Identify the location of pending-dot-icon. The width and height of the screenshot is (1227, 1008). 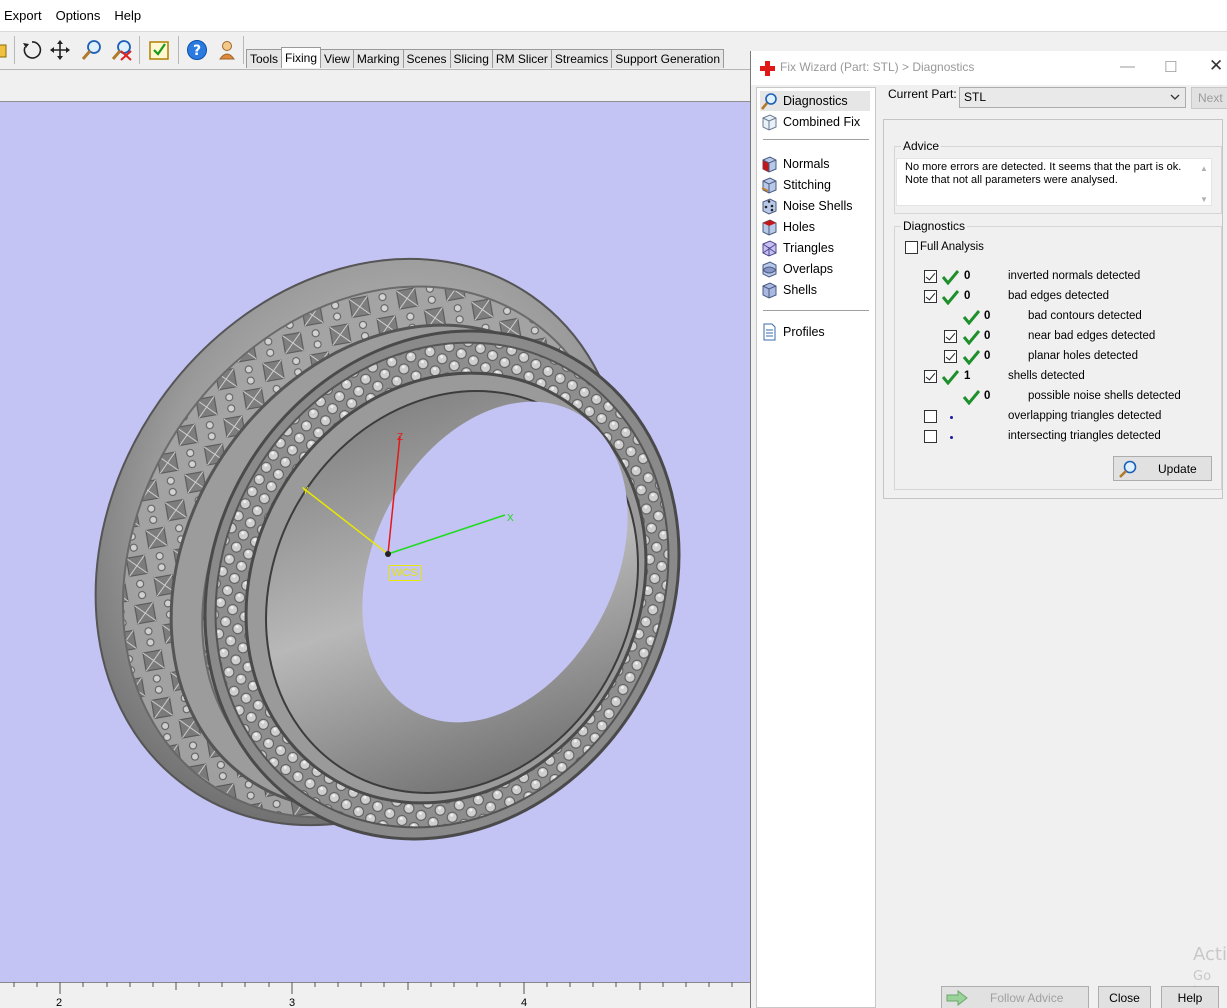
(951, 437).